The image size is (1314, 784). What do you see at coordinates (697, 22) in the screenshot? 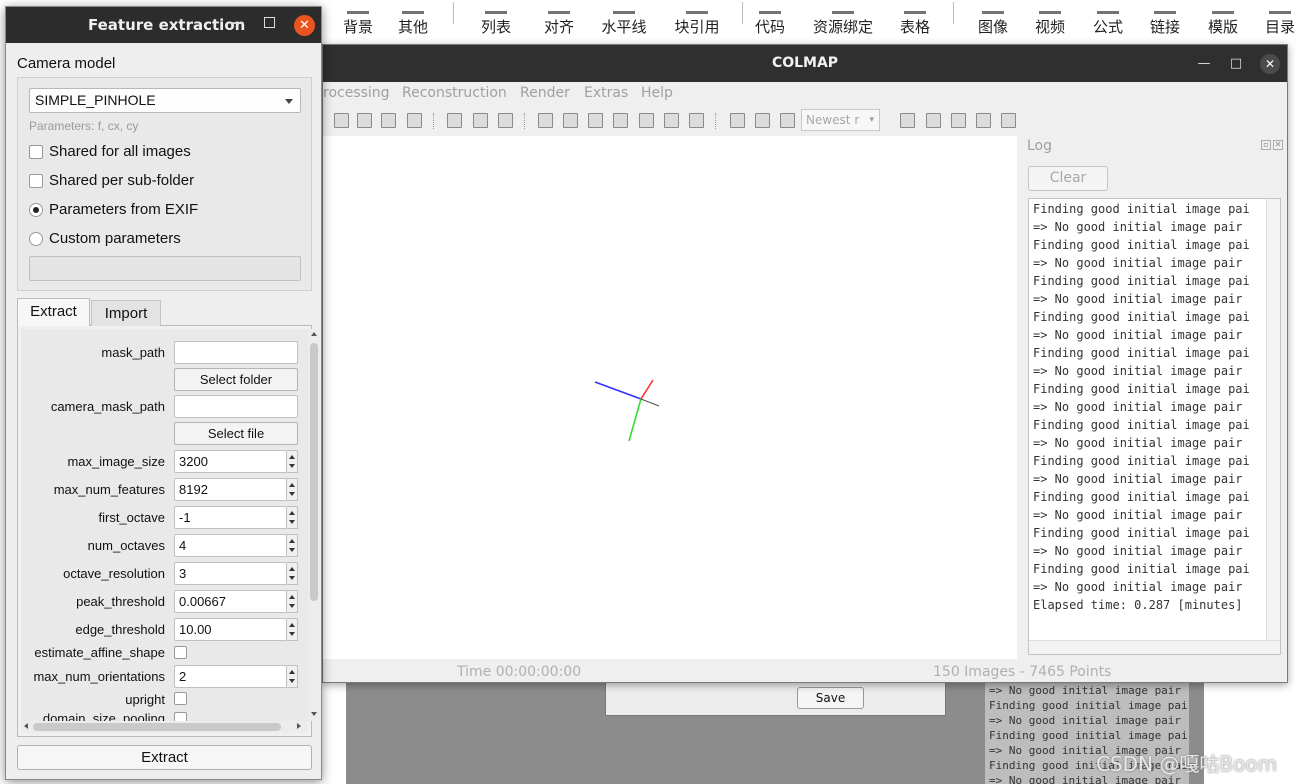
I see `toolbar-item-quote: 块引用` at bounding box center [697, 22].